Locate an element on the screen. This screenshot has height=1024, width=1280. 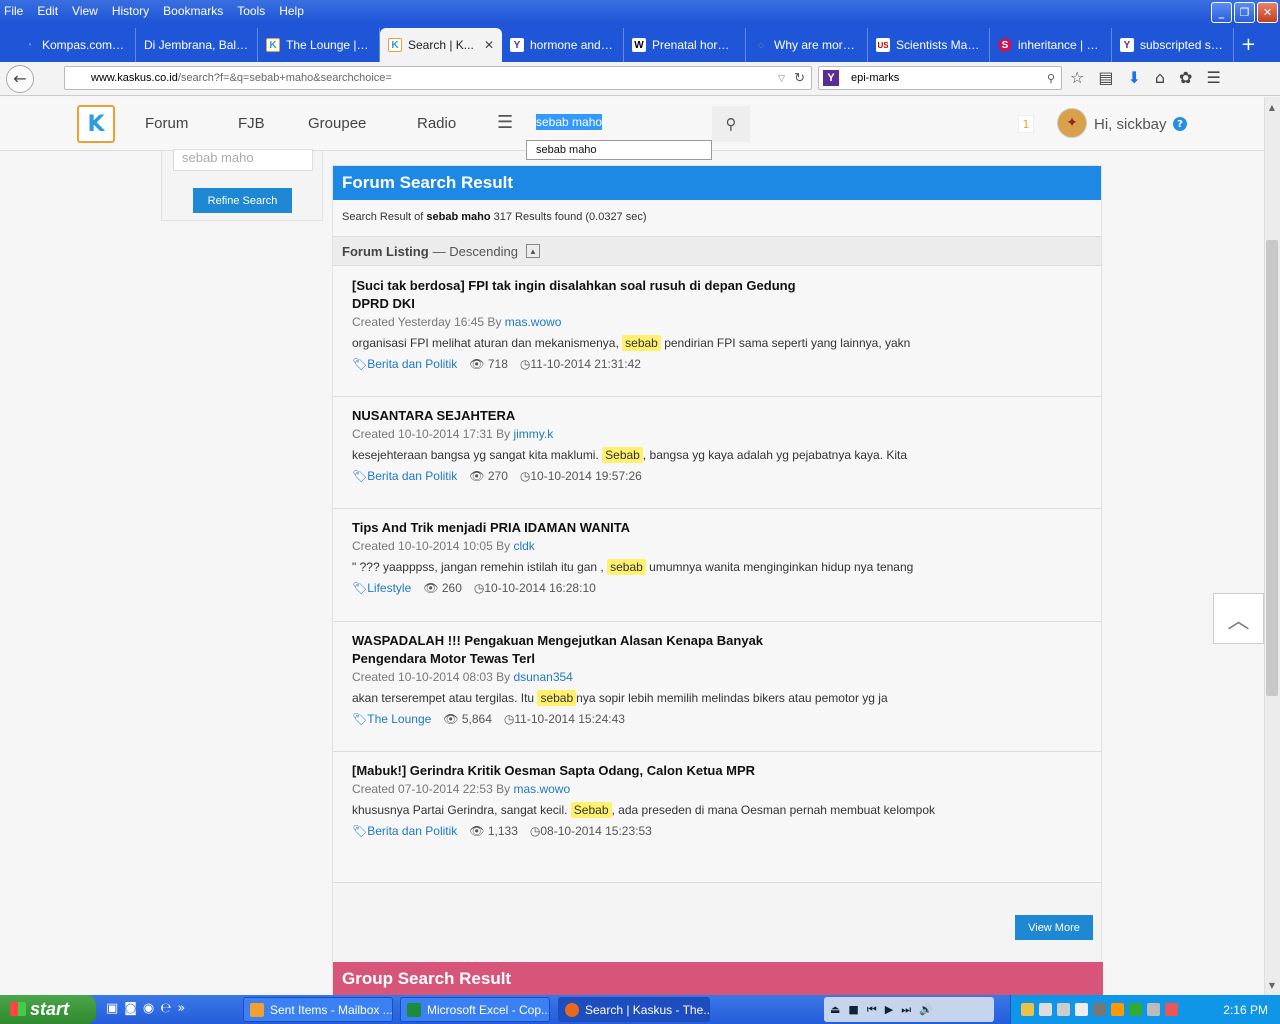
home-icon: ⌂ is located at coordinates (1160, 77).